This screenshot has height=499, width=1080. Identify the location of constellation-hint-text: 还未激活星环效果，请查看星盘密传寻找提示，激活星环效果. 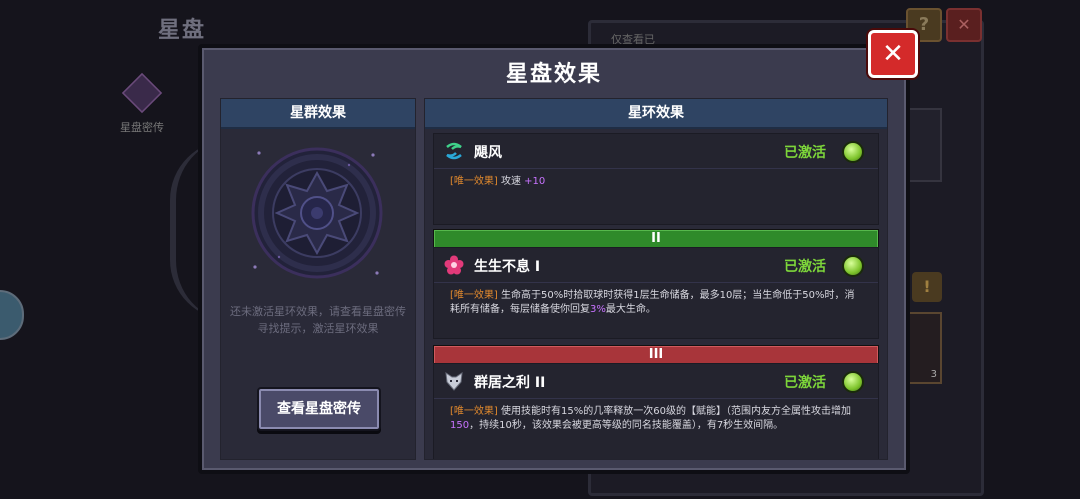
(318, 320).